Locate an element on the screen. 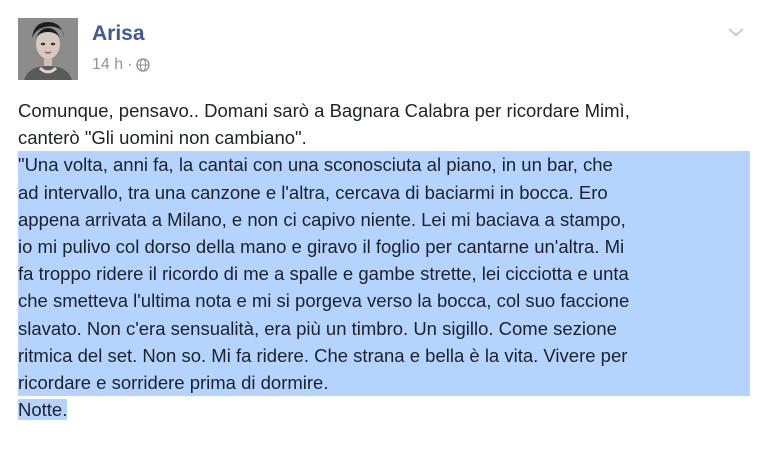 Image resolution: width=767 pixels, height=455 pixels. chevron-down-icon is located at coordinates (736, 32).